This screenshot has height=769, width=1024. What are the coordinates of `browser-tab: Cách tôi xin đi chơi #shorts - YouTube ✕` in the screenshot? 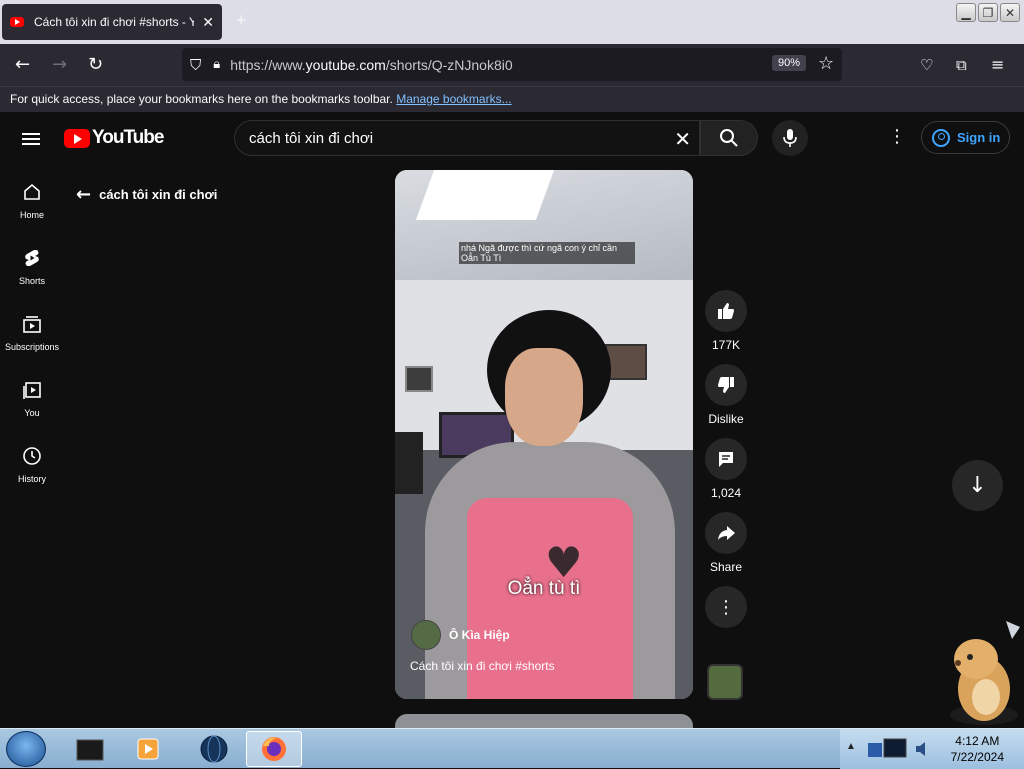 It's located at (112, 22).